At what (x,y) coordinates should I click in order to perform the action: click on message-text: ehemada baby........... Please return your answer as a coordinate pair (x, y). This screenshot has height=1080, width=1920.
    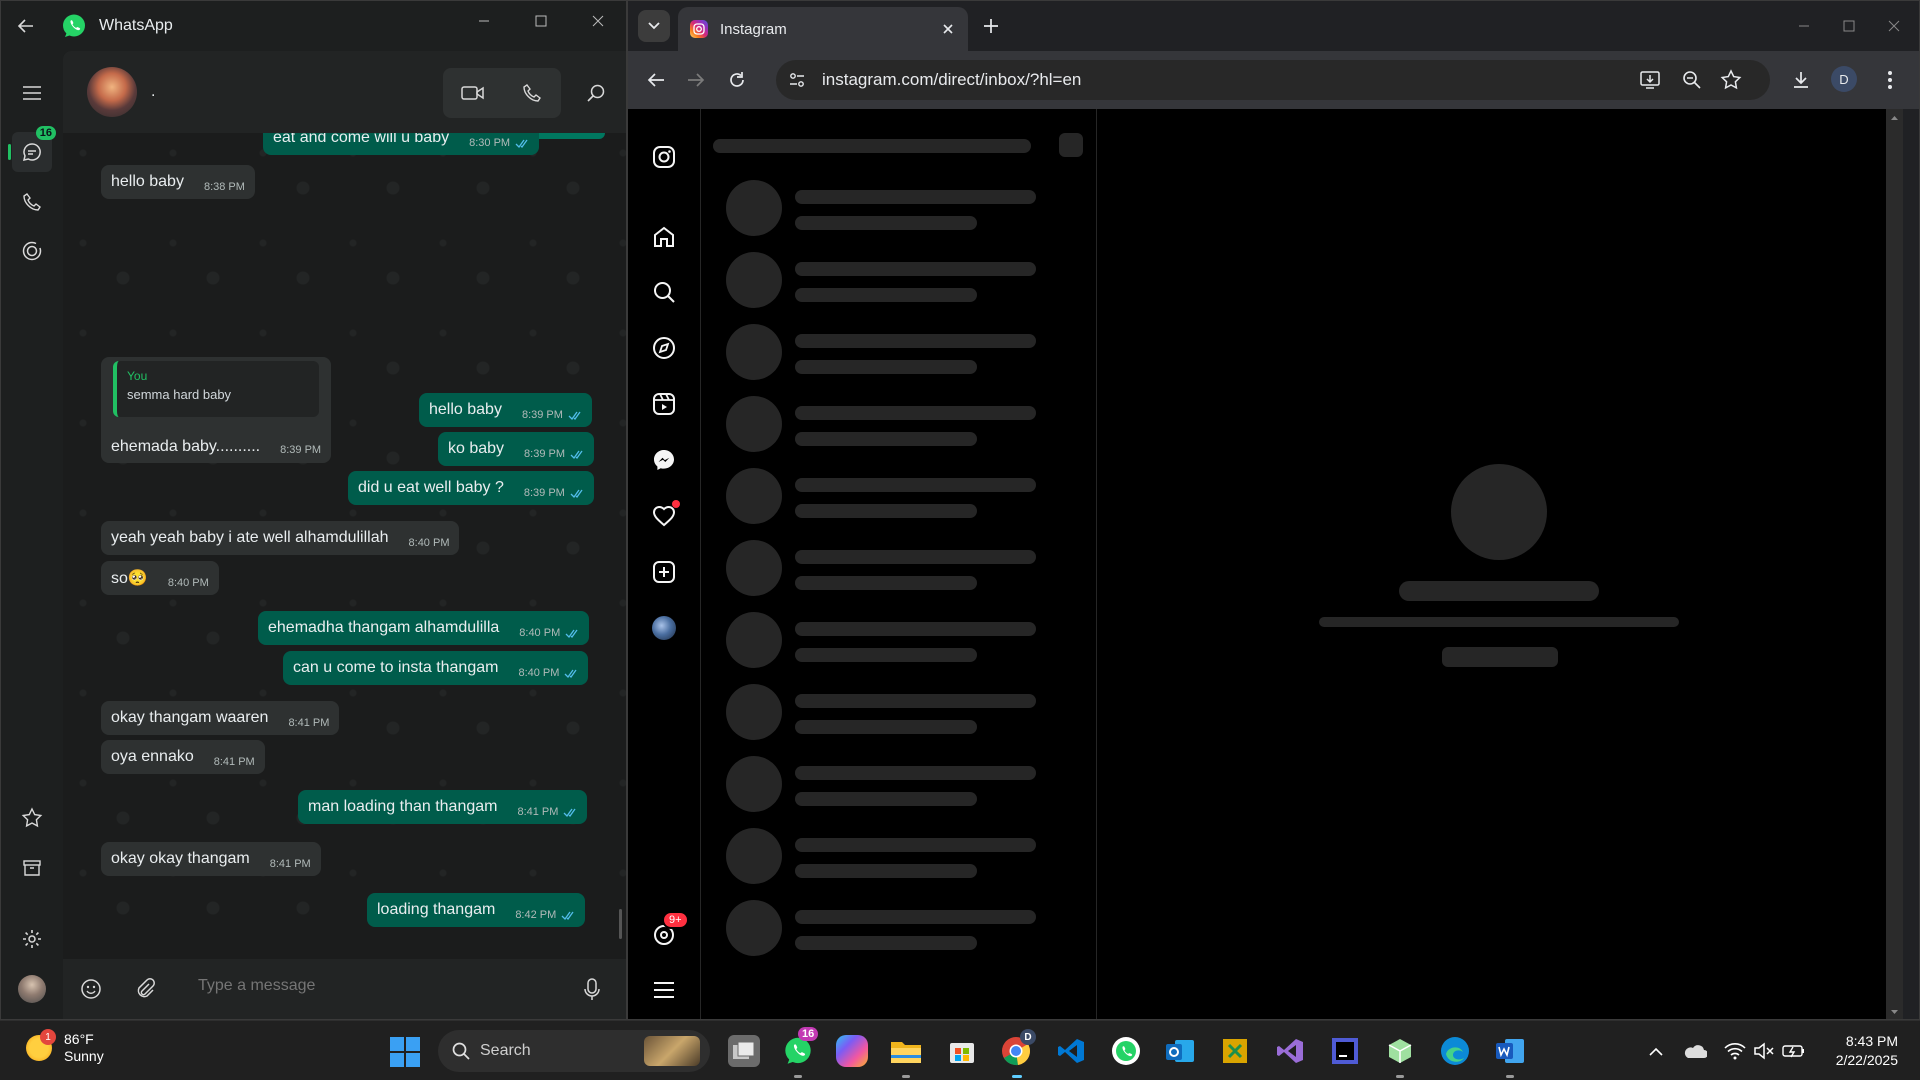
    Looking at the image, I should click on (186, 446).